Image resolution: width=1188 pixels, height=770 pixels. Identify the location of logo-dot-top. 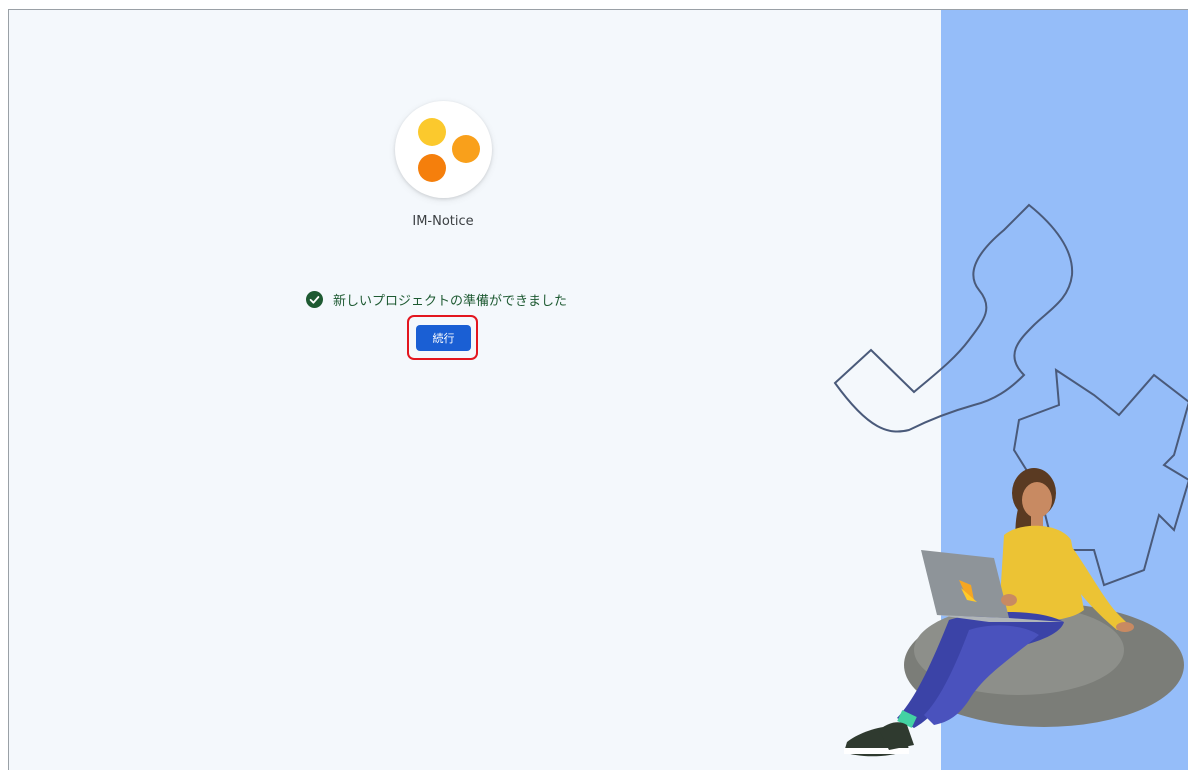
(432, 132).